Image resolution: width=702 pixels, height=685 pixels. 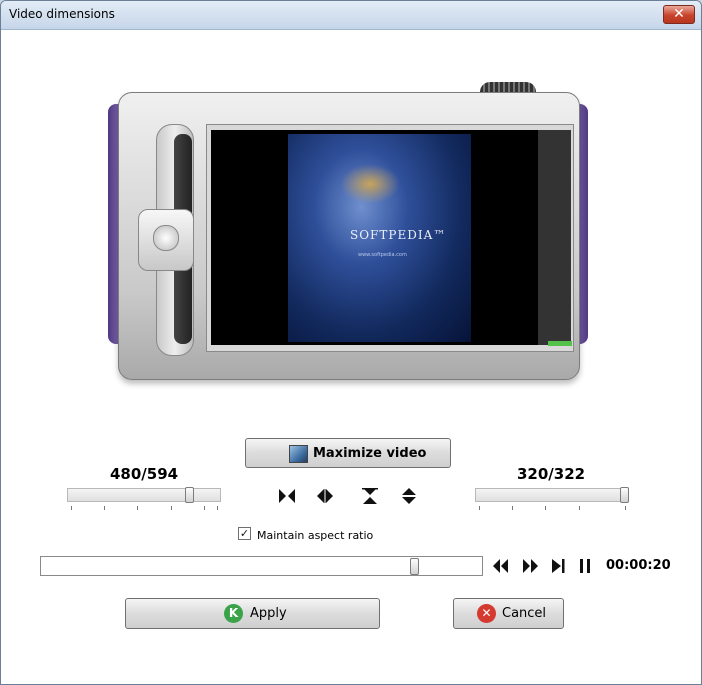 What do you see at coordinates (679, 14) in the screenshot?
I see `close-button: ✕` at bounding box center [679, 14].